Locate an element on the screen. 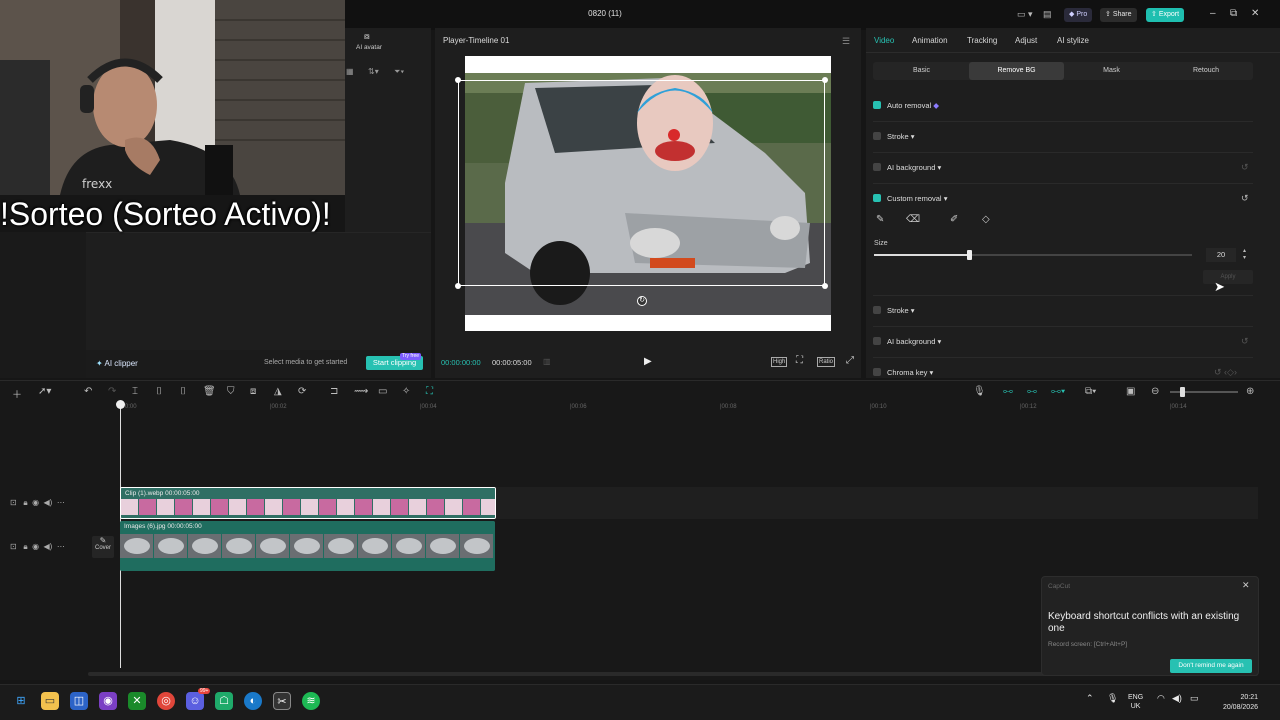 The height and width of the screenshot is (720, 1280). ai-avatar-tab: AI avatar is located at coordinates (369, 47).